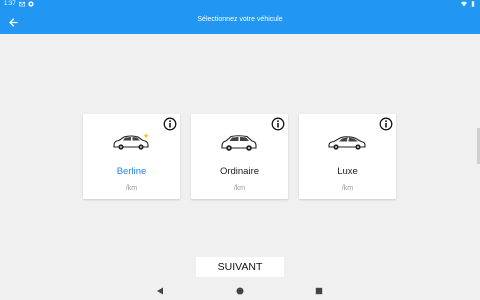 The width and height of the screenshot is (480, 300). Describe the element at coordinates (464, 4) in the screenshot. I see `wifi-icon` at that location.